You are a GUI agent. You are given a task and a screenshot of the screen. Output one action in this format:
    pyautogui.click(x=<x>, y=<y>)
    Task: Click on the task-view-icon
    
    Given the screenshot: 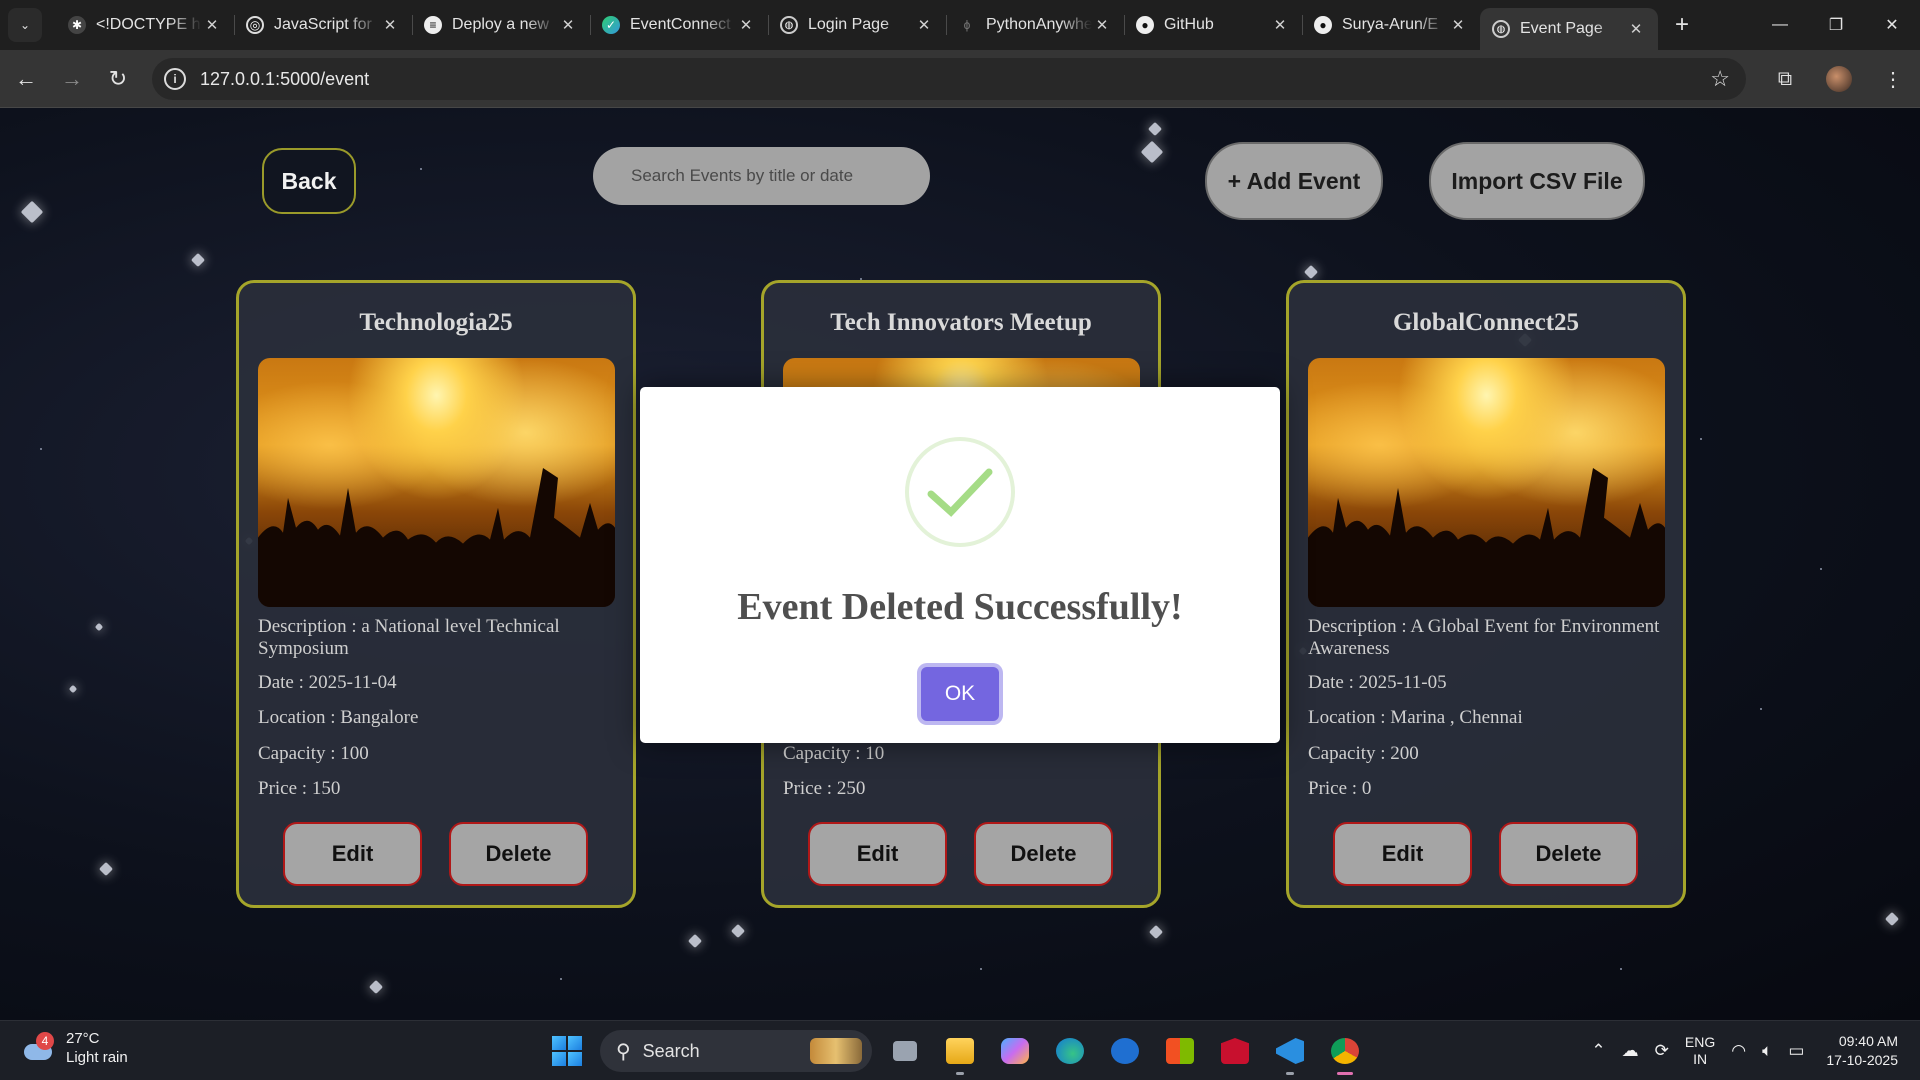 What is the action you would take?
    pyautogui.click(x=905, y=1051)
    